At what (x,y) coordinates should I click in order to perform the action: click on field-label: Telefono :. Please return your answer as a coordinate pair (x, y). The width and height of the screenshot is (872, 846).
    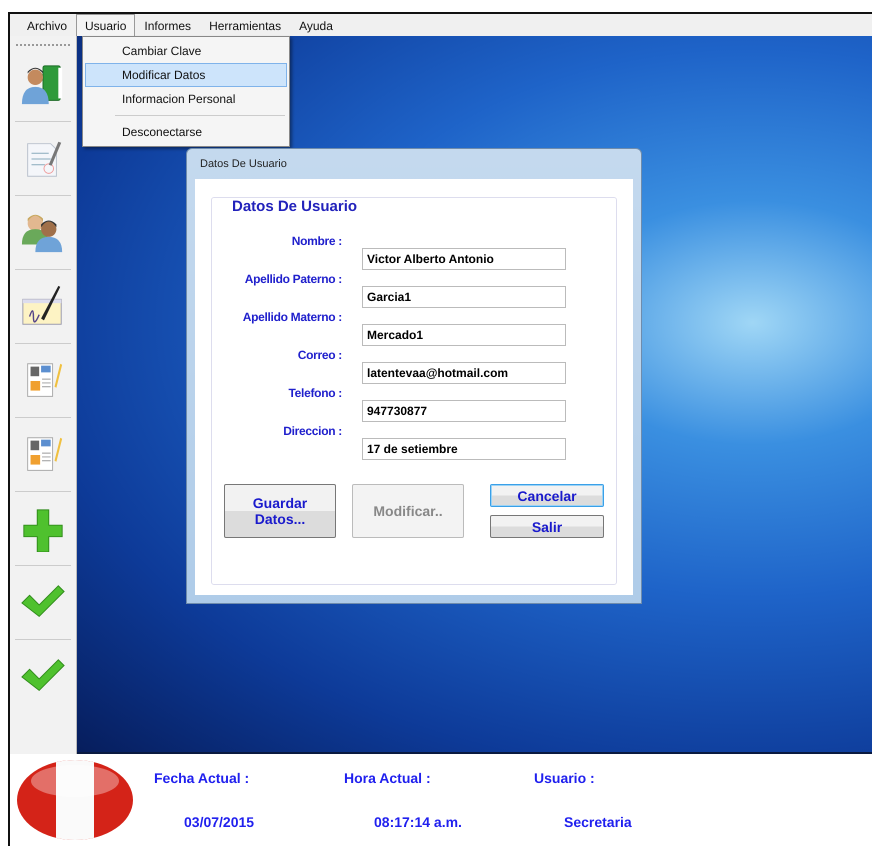
    Looking at the image, I should click on (315, 394).